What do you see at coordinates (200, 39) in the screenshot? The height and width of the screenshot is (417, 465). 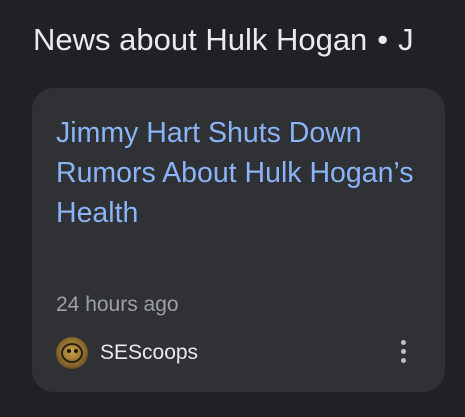 I see `section-title: News about Hulk Hogan` at bounding box center [200, 39].